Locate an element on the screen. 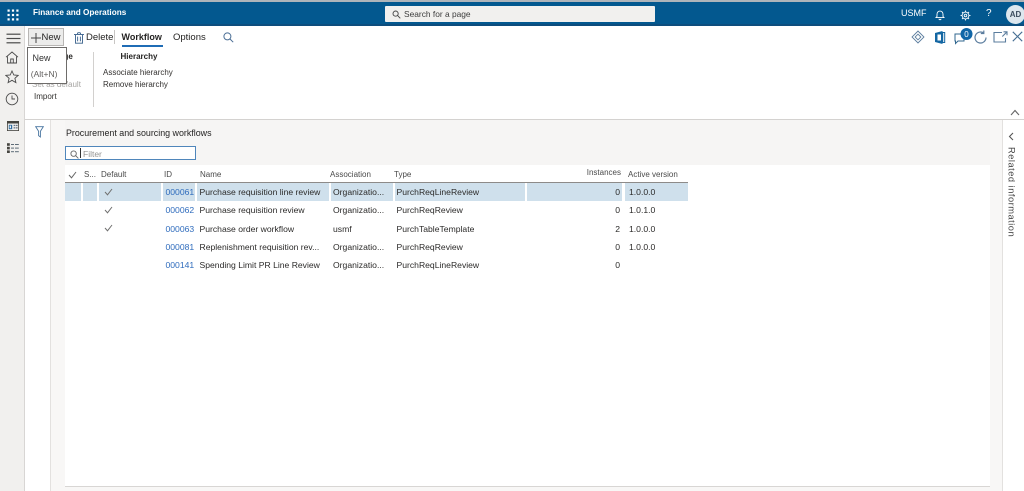  svg-text: 0 is located at coordinates (966, 34).